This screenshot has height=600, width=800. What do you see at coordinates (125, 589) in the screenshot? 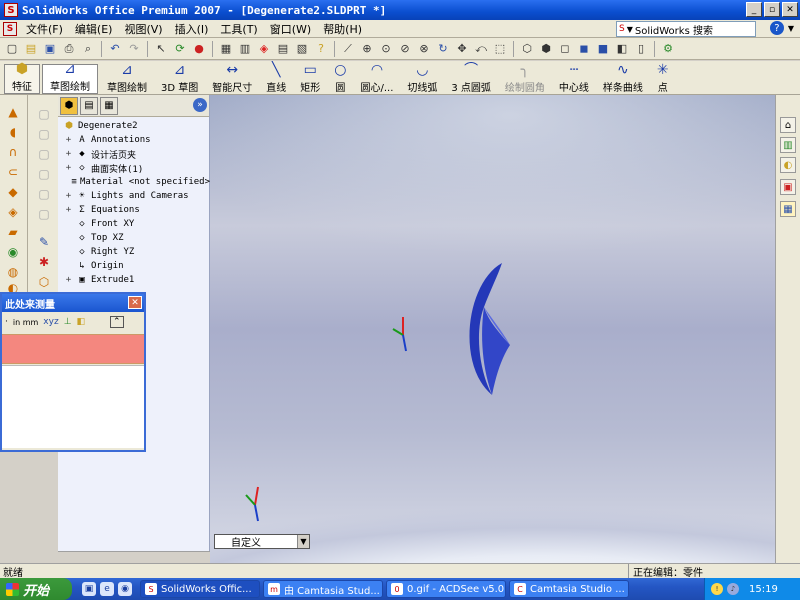
I see `media-icon: ◉` at bounding box center [125, 589].